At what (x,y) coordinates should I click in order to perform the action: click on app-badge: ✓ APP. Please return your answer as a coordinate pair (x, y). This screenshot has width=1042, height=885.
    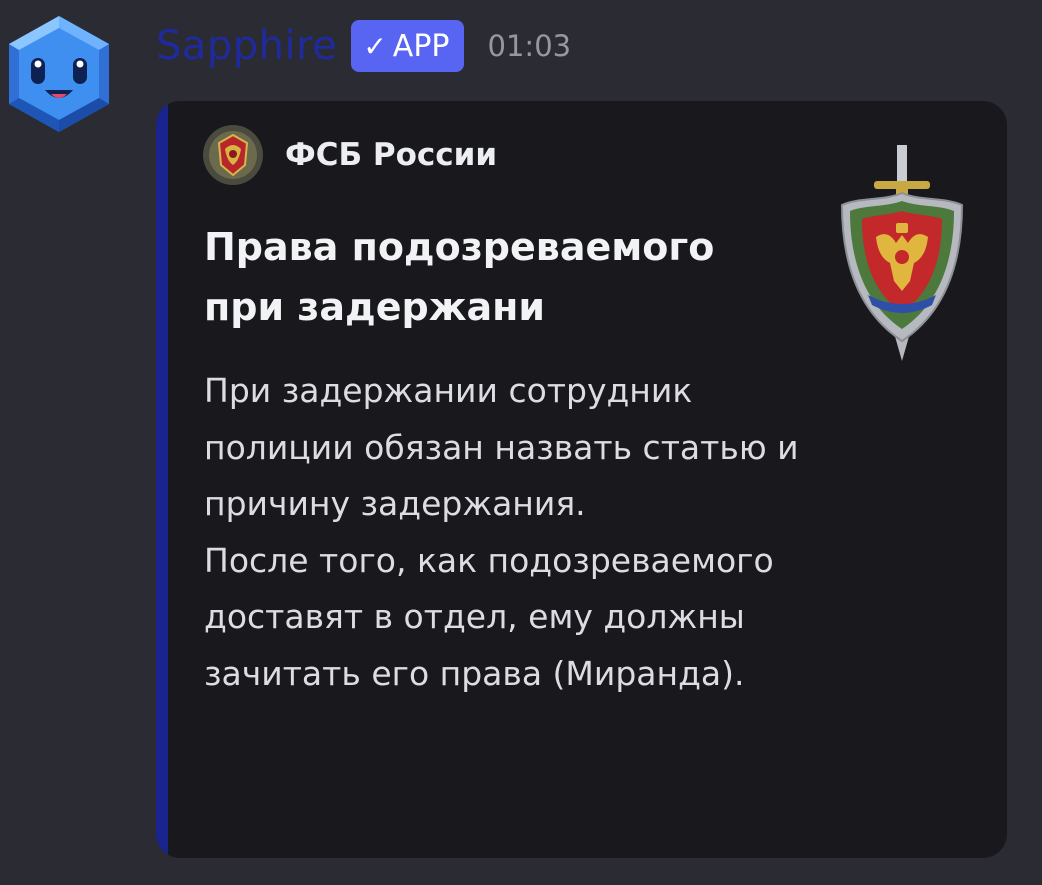
    Looking at the image, I should click on (407, 46).